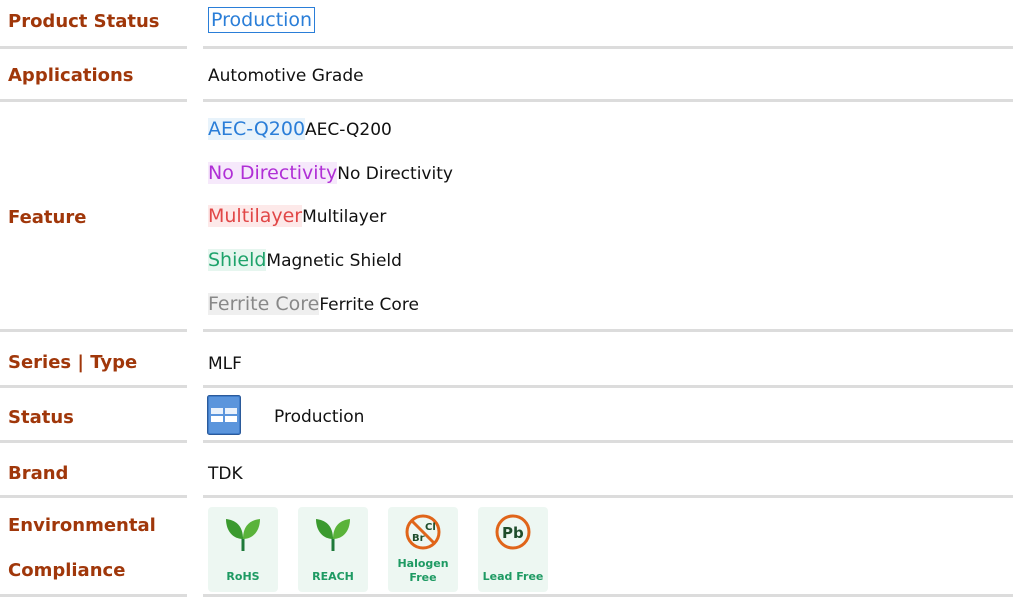 Image resolution: width=1013 pixels, height=597 pixels. I want to click on product-status-value: Production, so click(262, 20).